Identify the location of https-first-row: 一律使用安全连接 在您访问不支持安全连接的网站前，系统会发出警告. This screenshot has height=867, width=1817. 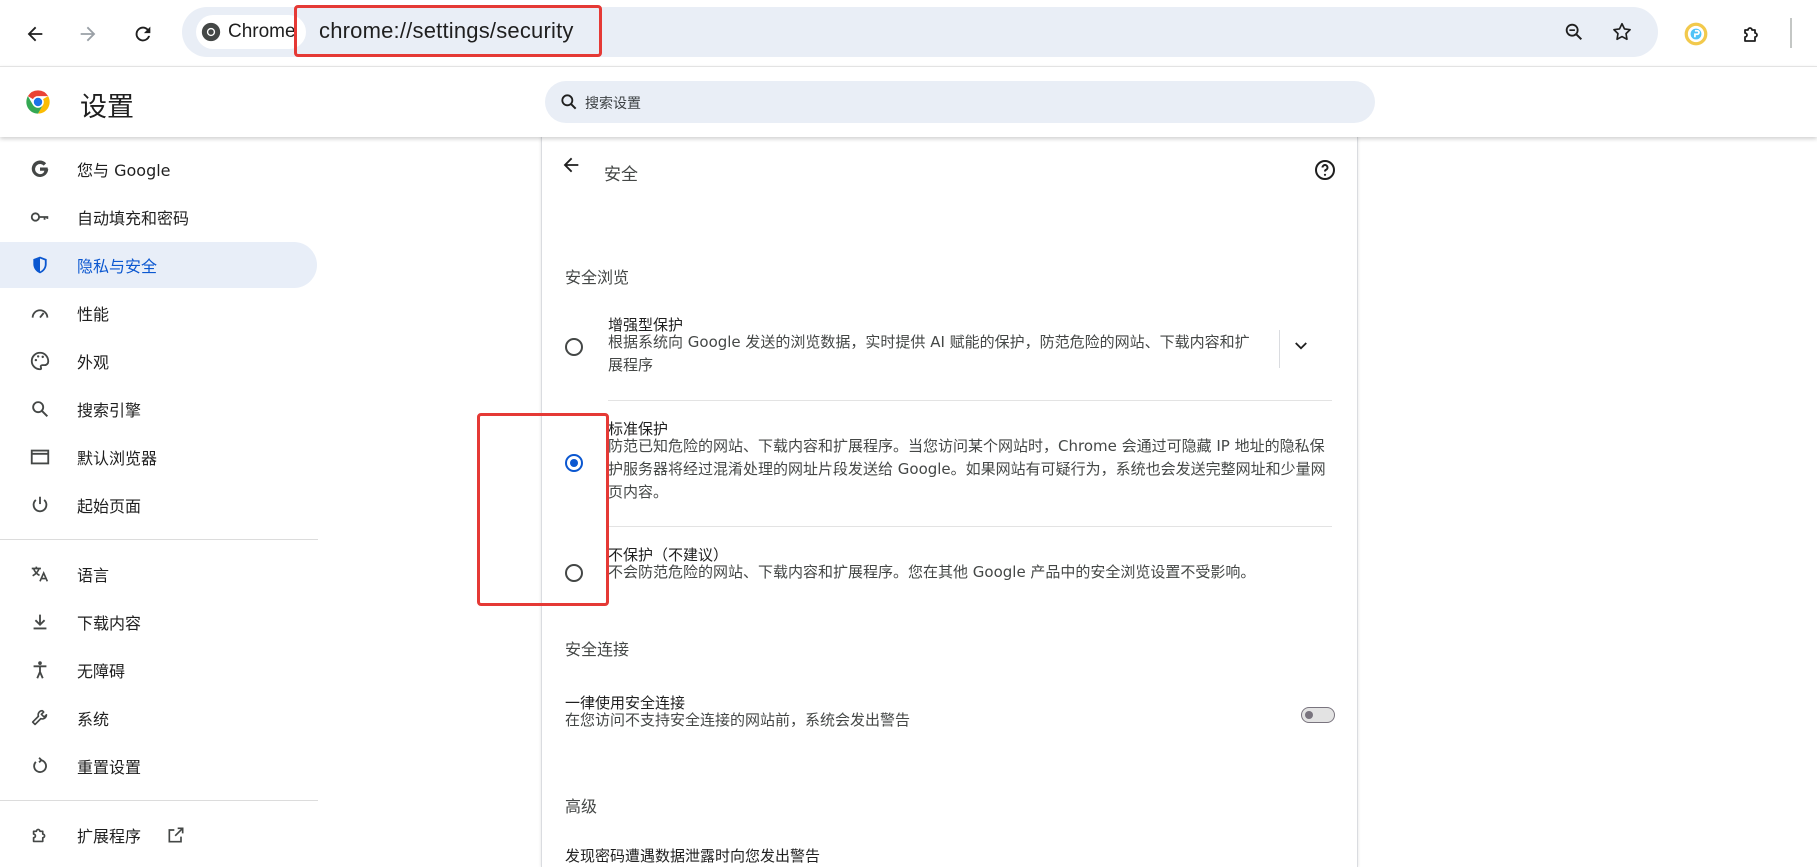
(938, 715).